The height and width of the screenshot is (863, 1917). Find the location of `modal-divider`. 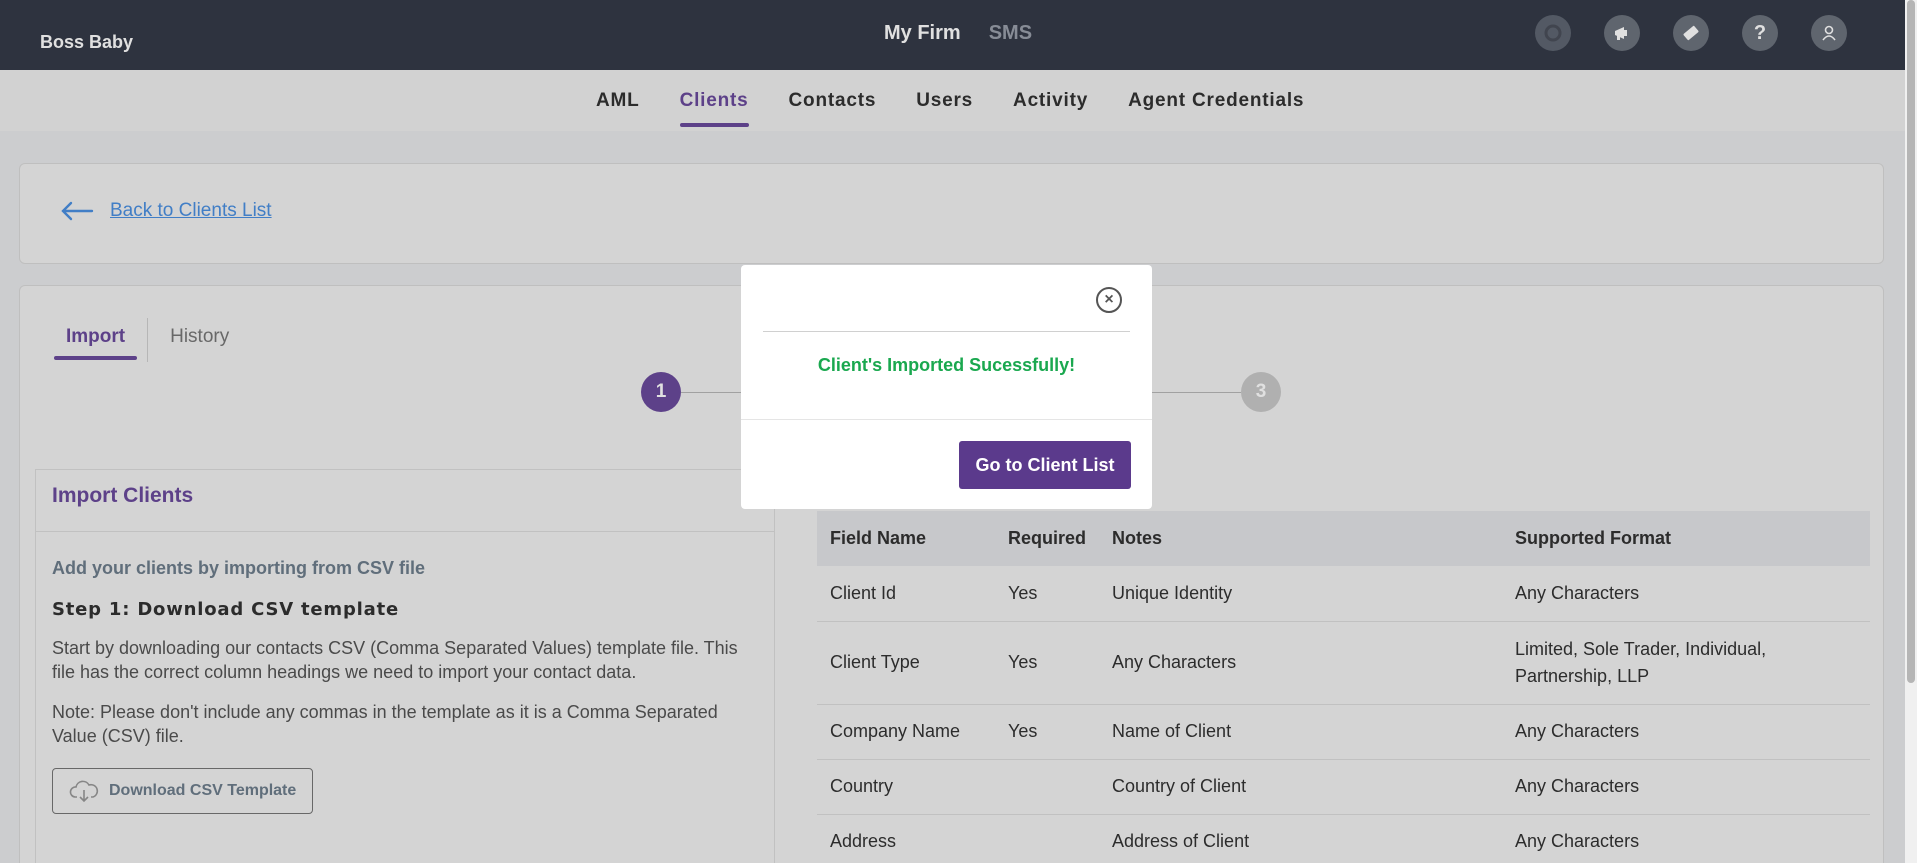

modal-divider is located at coordinates (946, 331).